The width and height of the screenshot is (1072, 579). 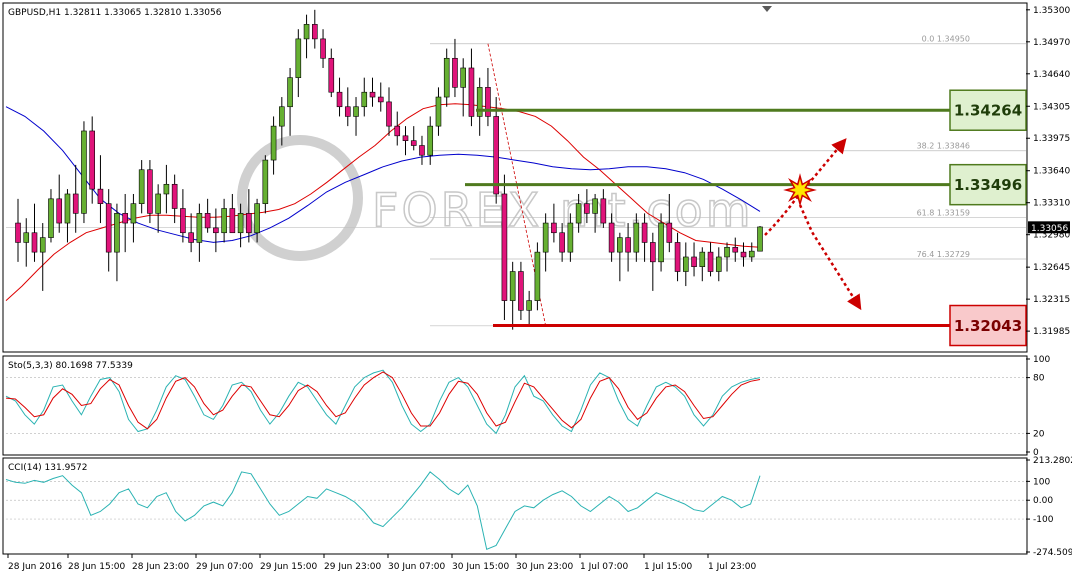 What do you see at coordinates (48, 468) in the screenshot?
I see `cci-title: CCI(14) 131.9572` at bounding box center [48, 468].